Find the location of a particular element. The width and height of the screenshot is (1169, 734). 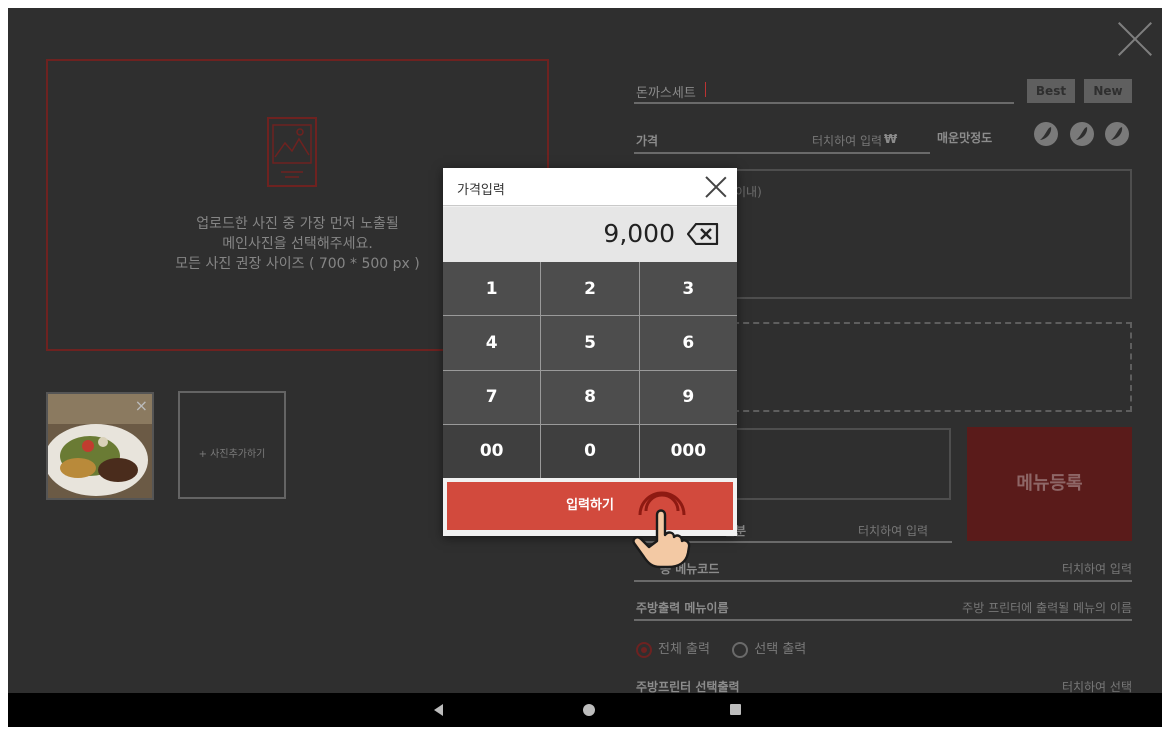

tap-pointer-icon is located at coordinates (661, 530).